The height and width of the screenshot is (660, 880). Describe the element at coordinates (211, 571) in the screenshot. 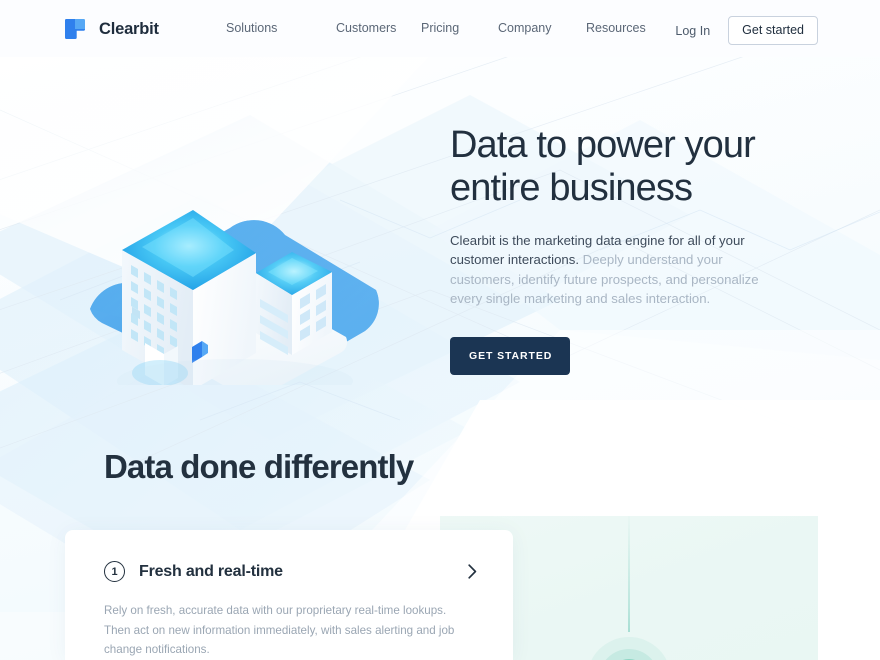

I see `feature-card-title: Fresh and real-time` at that location.